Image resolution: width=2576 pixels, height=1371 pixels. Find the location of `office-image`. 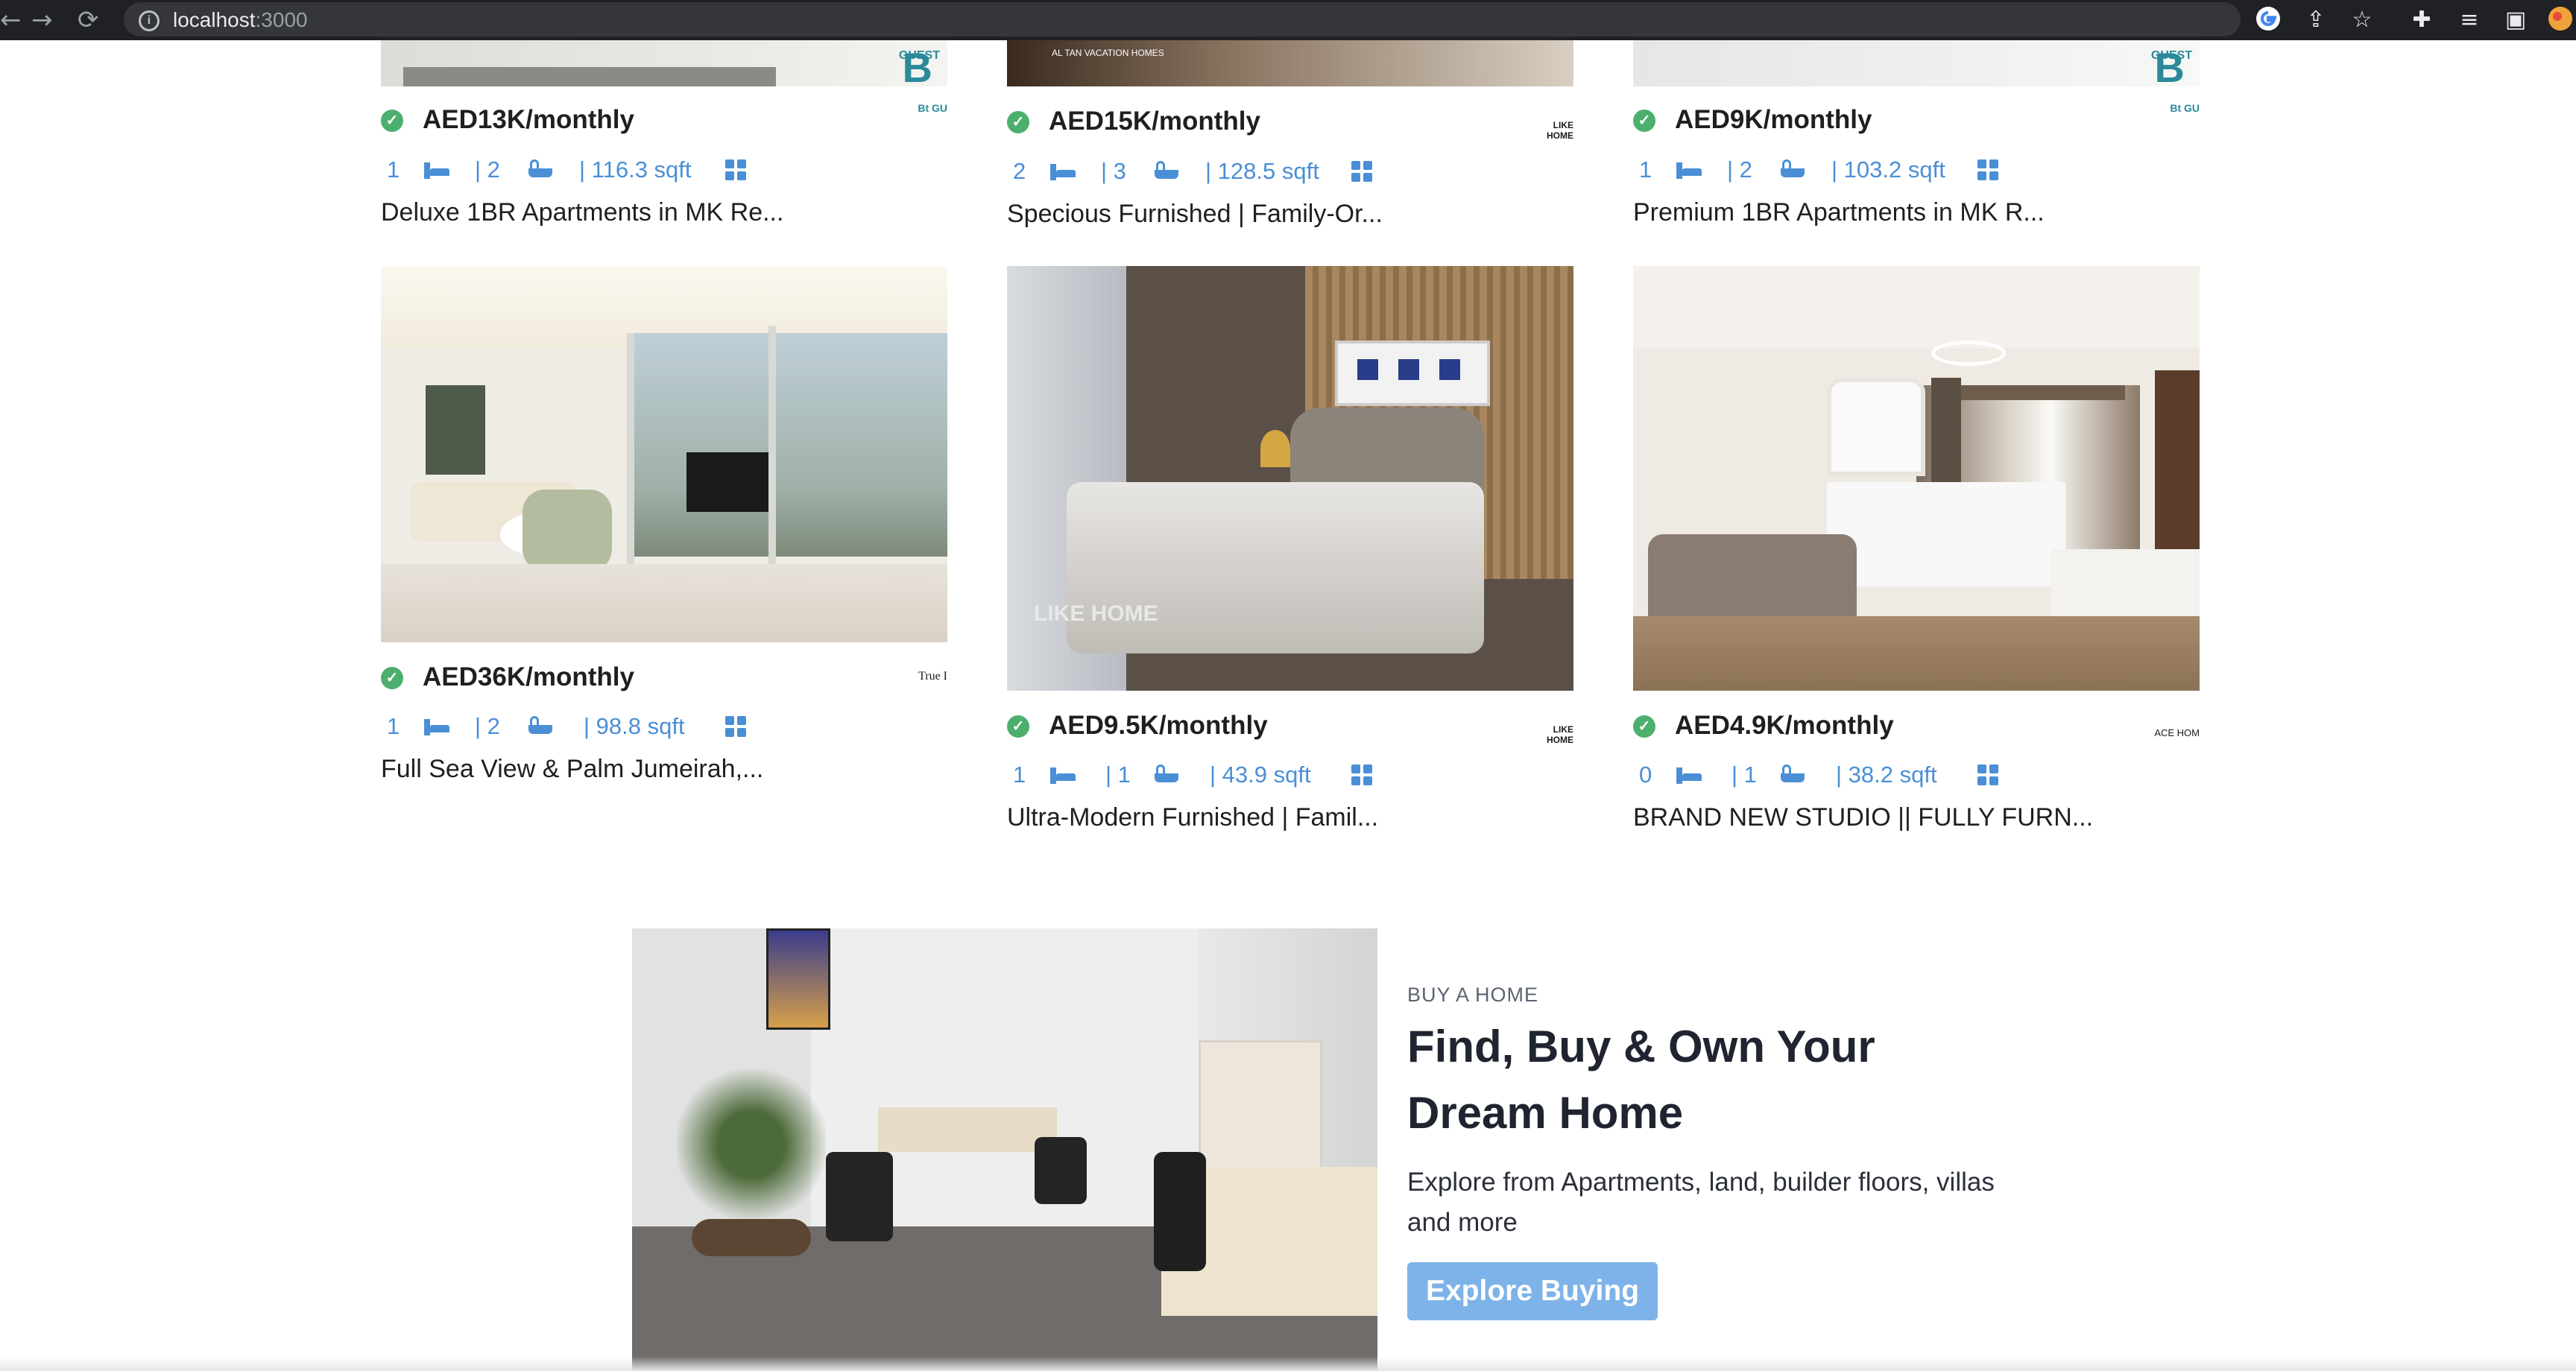

office-image is located at coordinates (1004, 1149).